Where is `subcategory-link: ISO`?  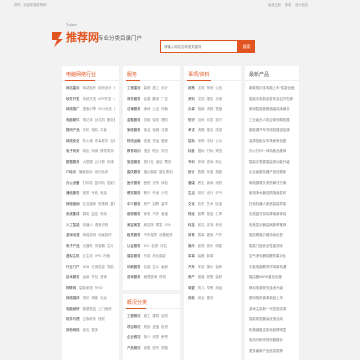
subcategory-link: ISO is located at coordinates (147, 246).